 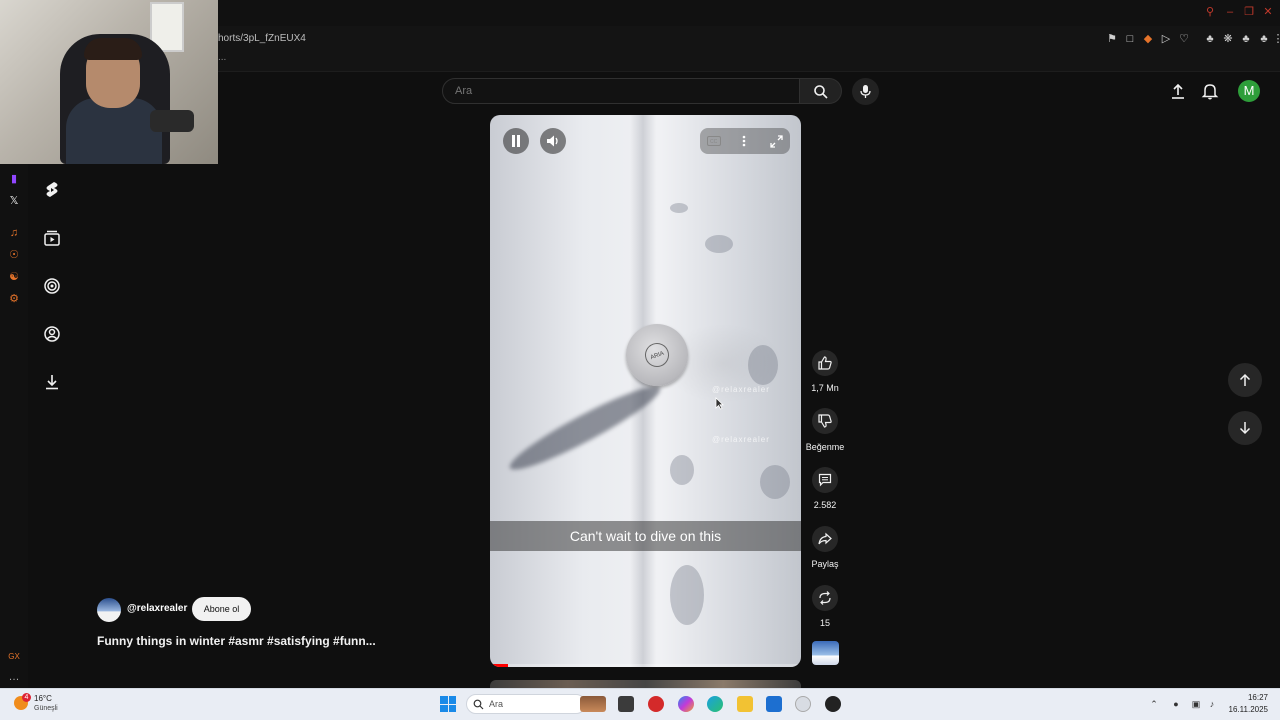 I want to click on x-icon: 𝕏, so click(x=14, y=201).